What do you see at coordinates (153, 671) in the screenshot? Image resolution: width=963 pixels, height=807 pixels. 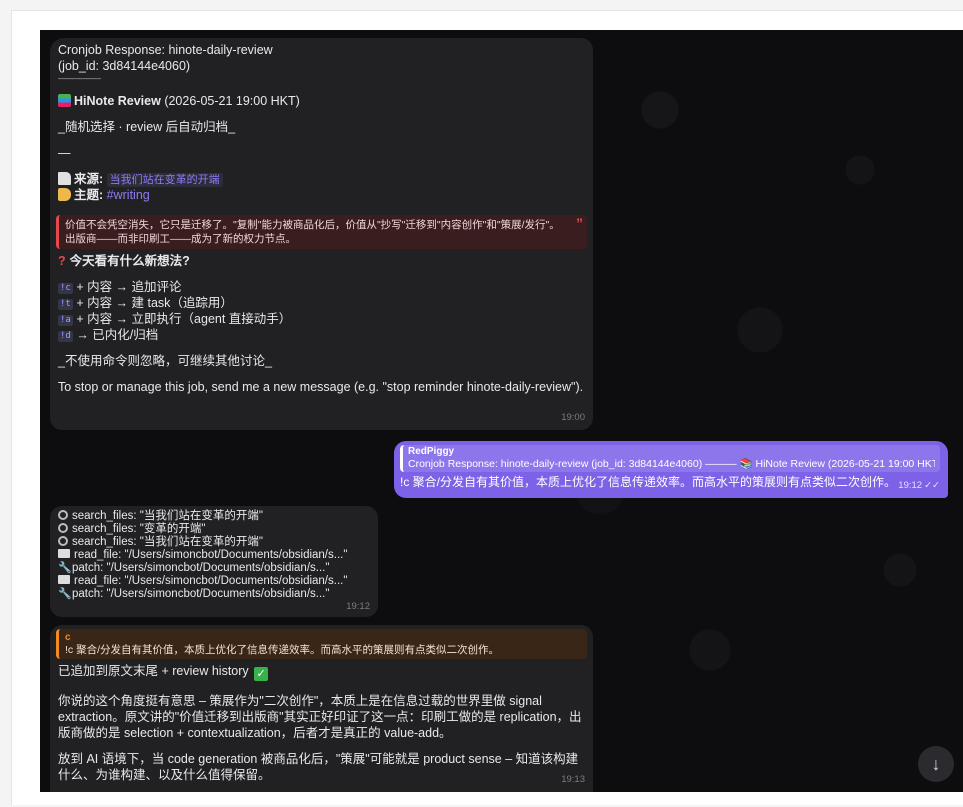 I see `added-text: 已追加到原文末尾 + review history` at bounding box center [153, 671].